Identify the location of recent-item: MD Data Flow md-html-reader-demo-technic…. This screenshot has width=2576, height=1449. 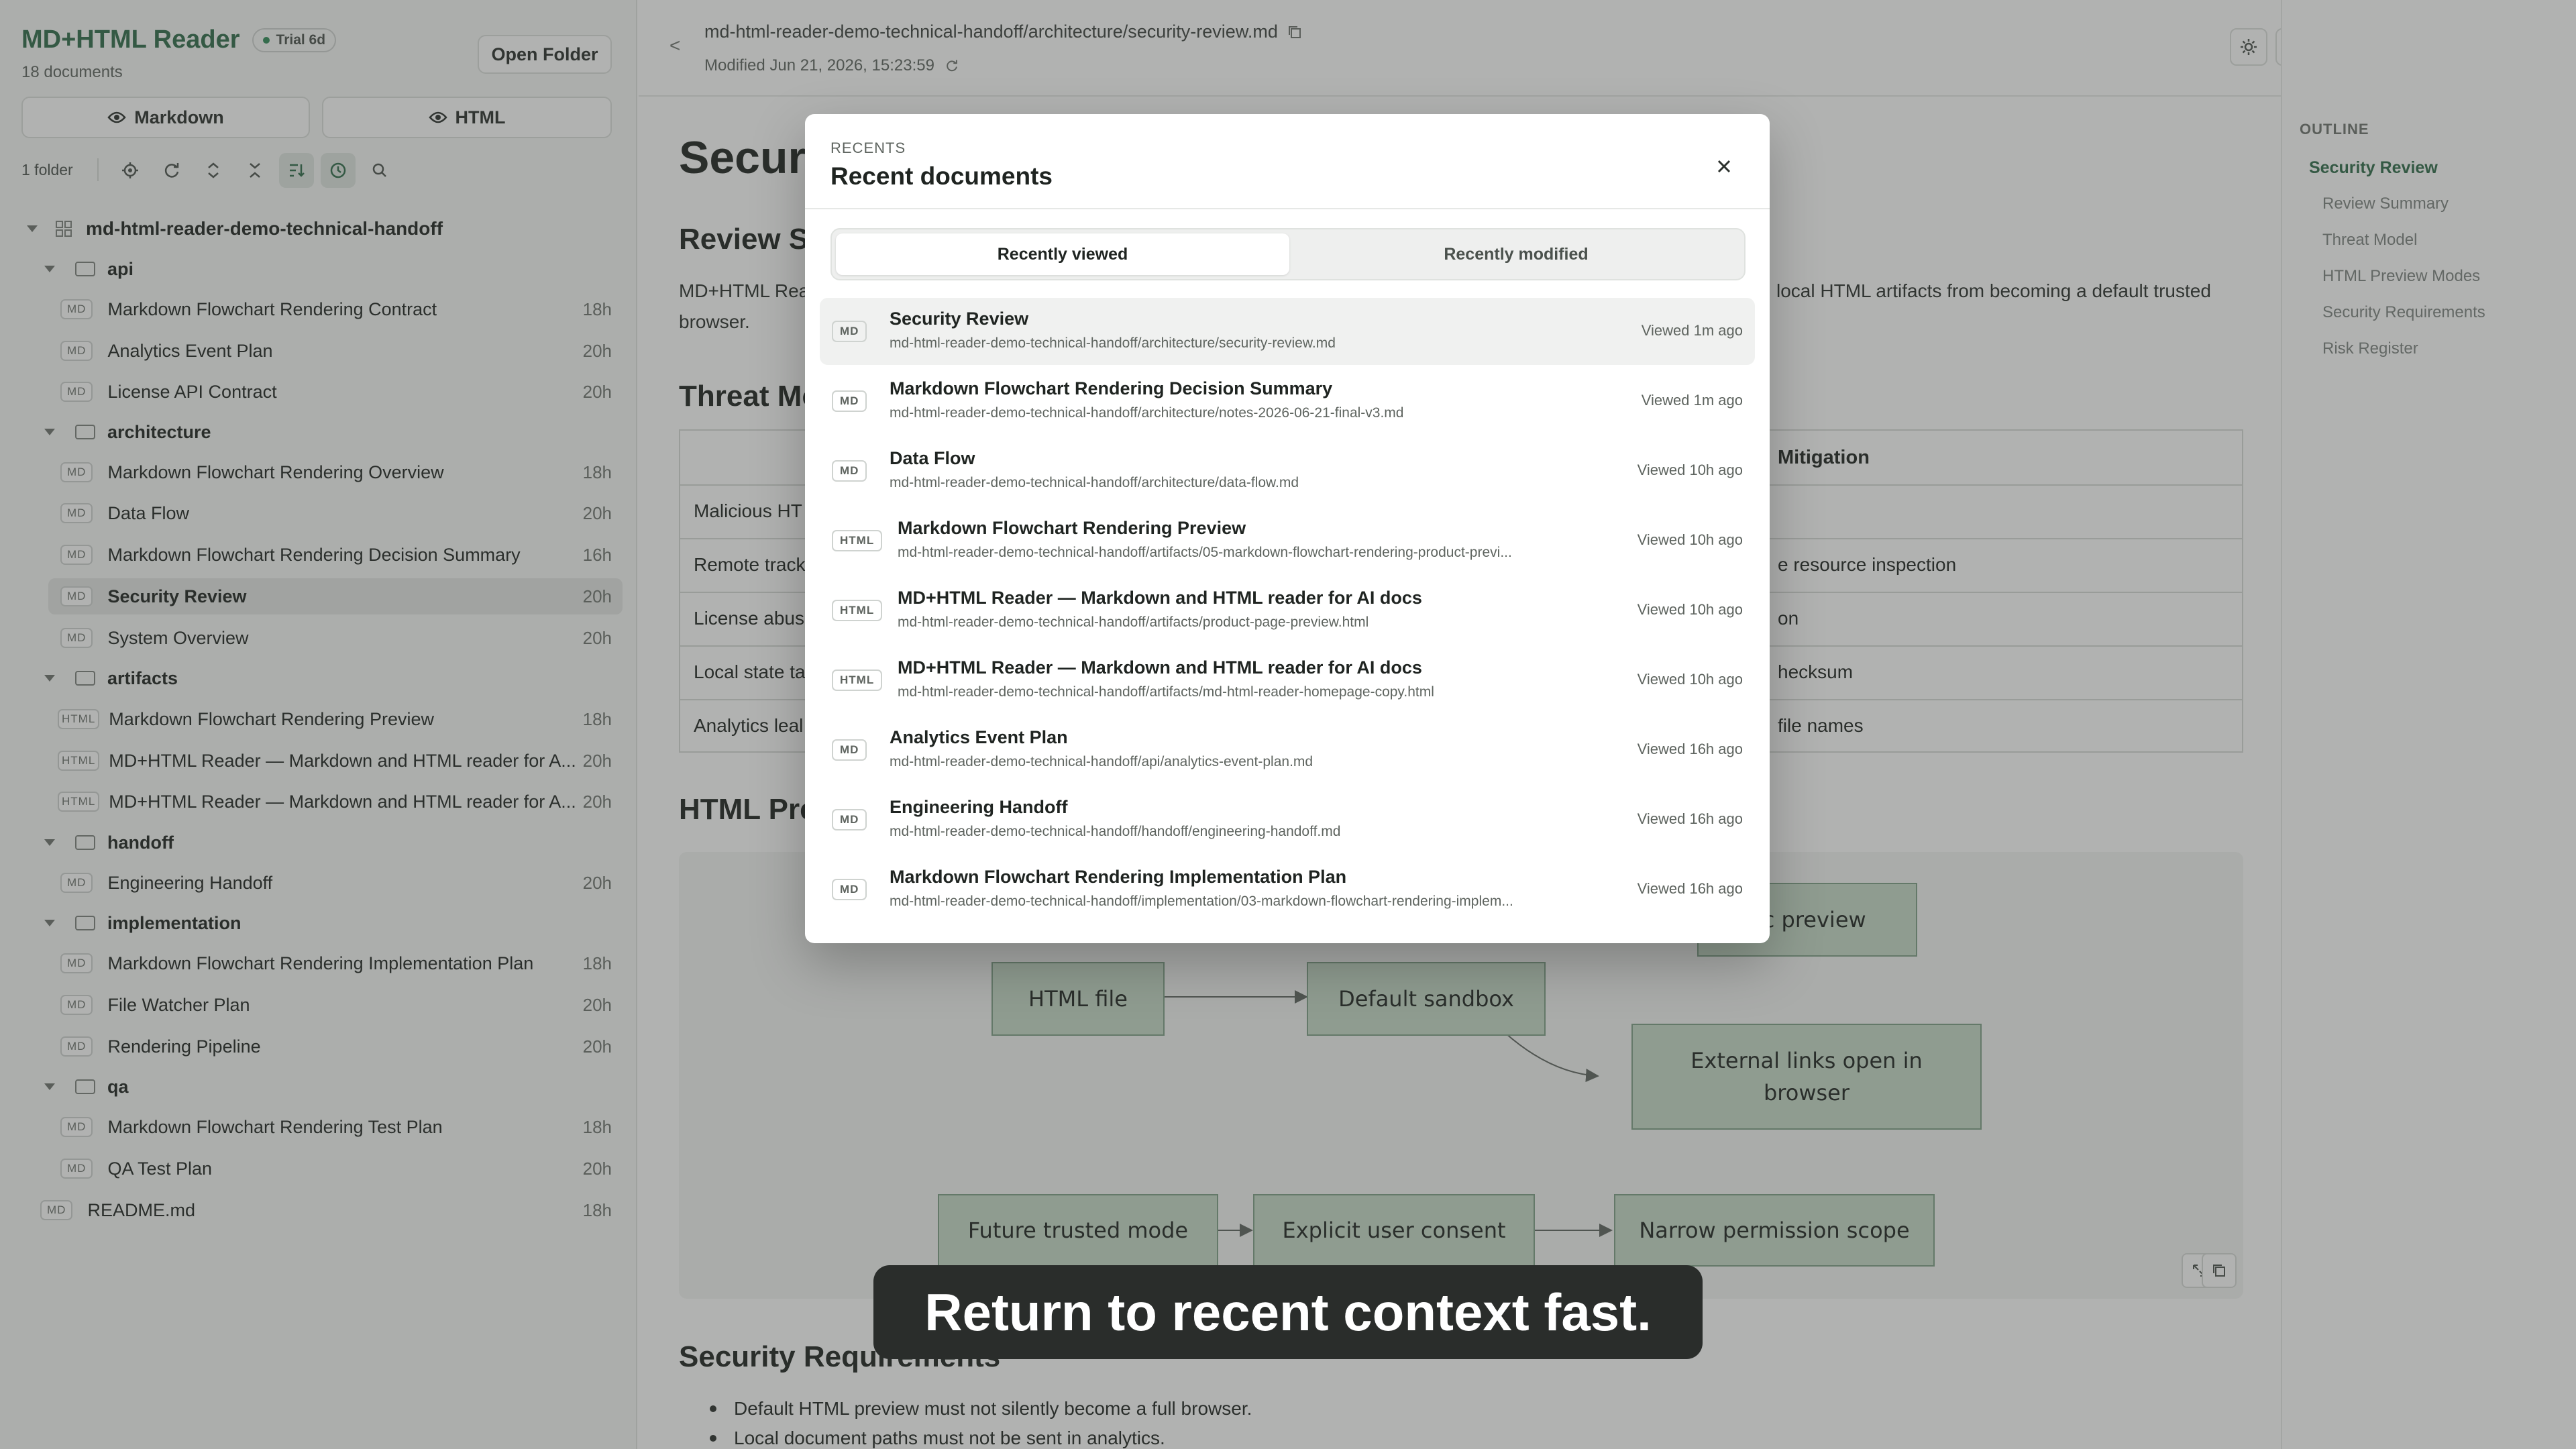
(1287, 470).